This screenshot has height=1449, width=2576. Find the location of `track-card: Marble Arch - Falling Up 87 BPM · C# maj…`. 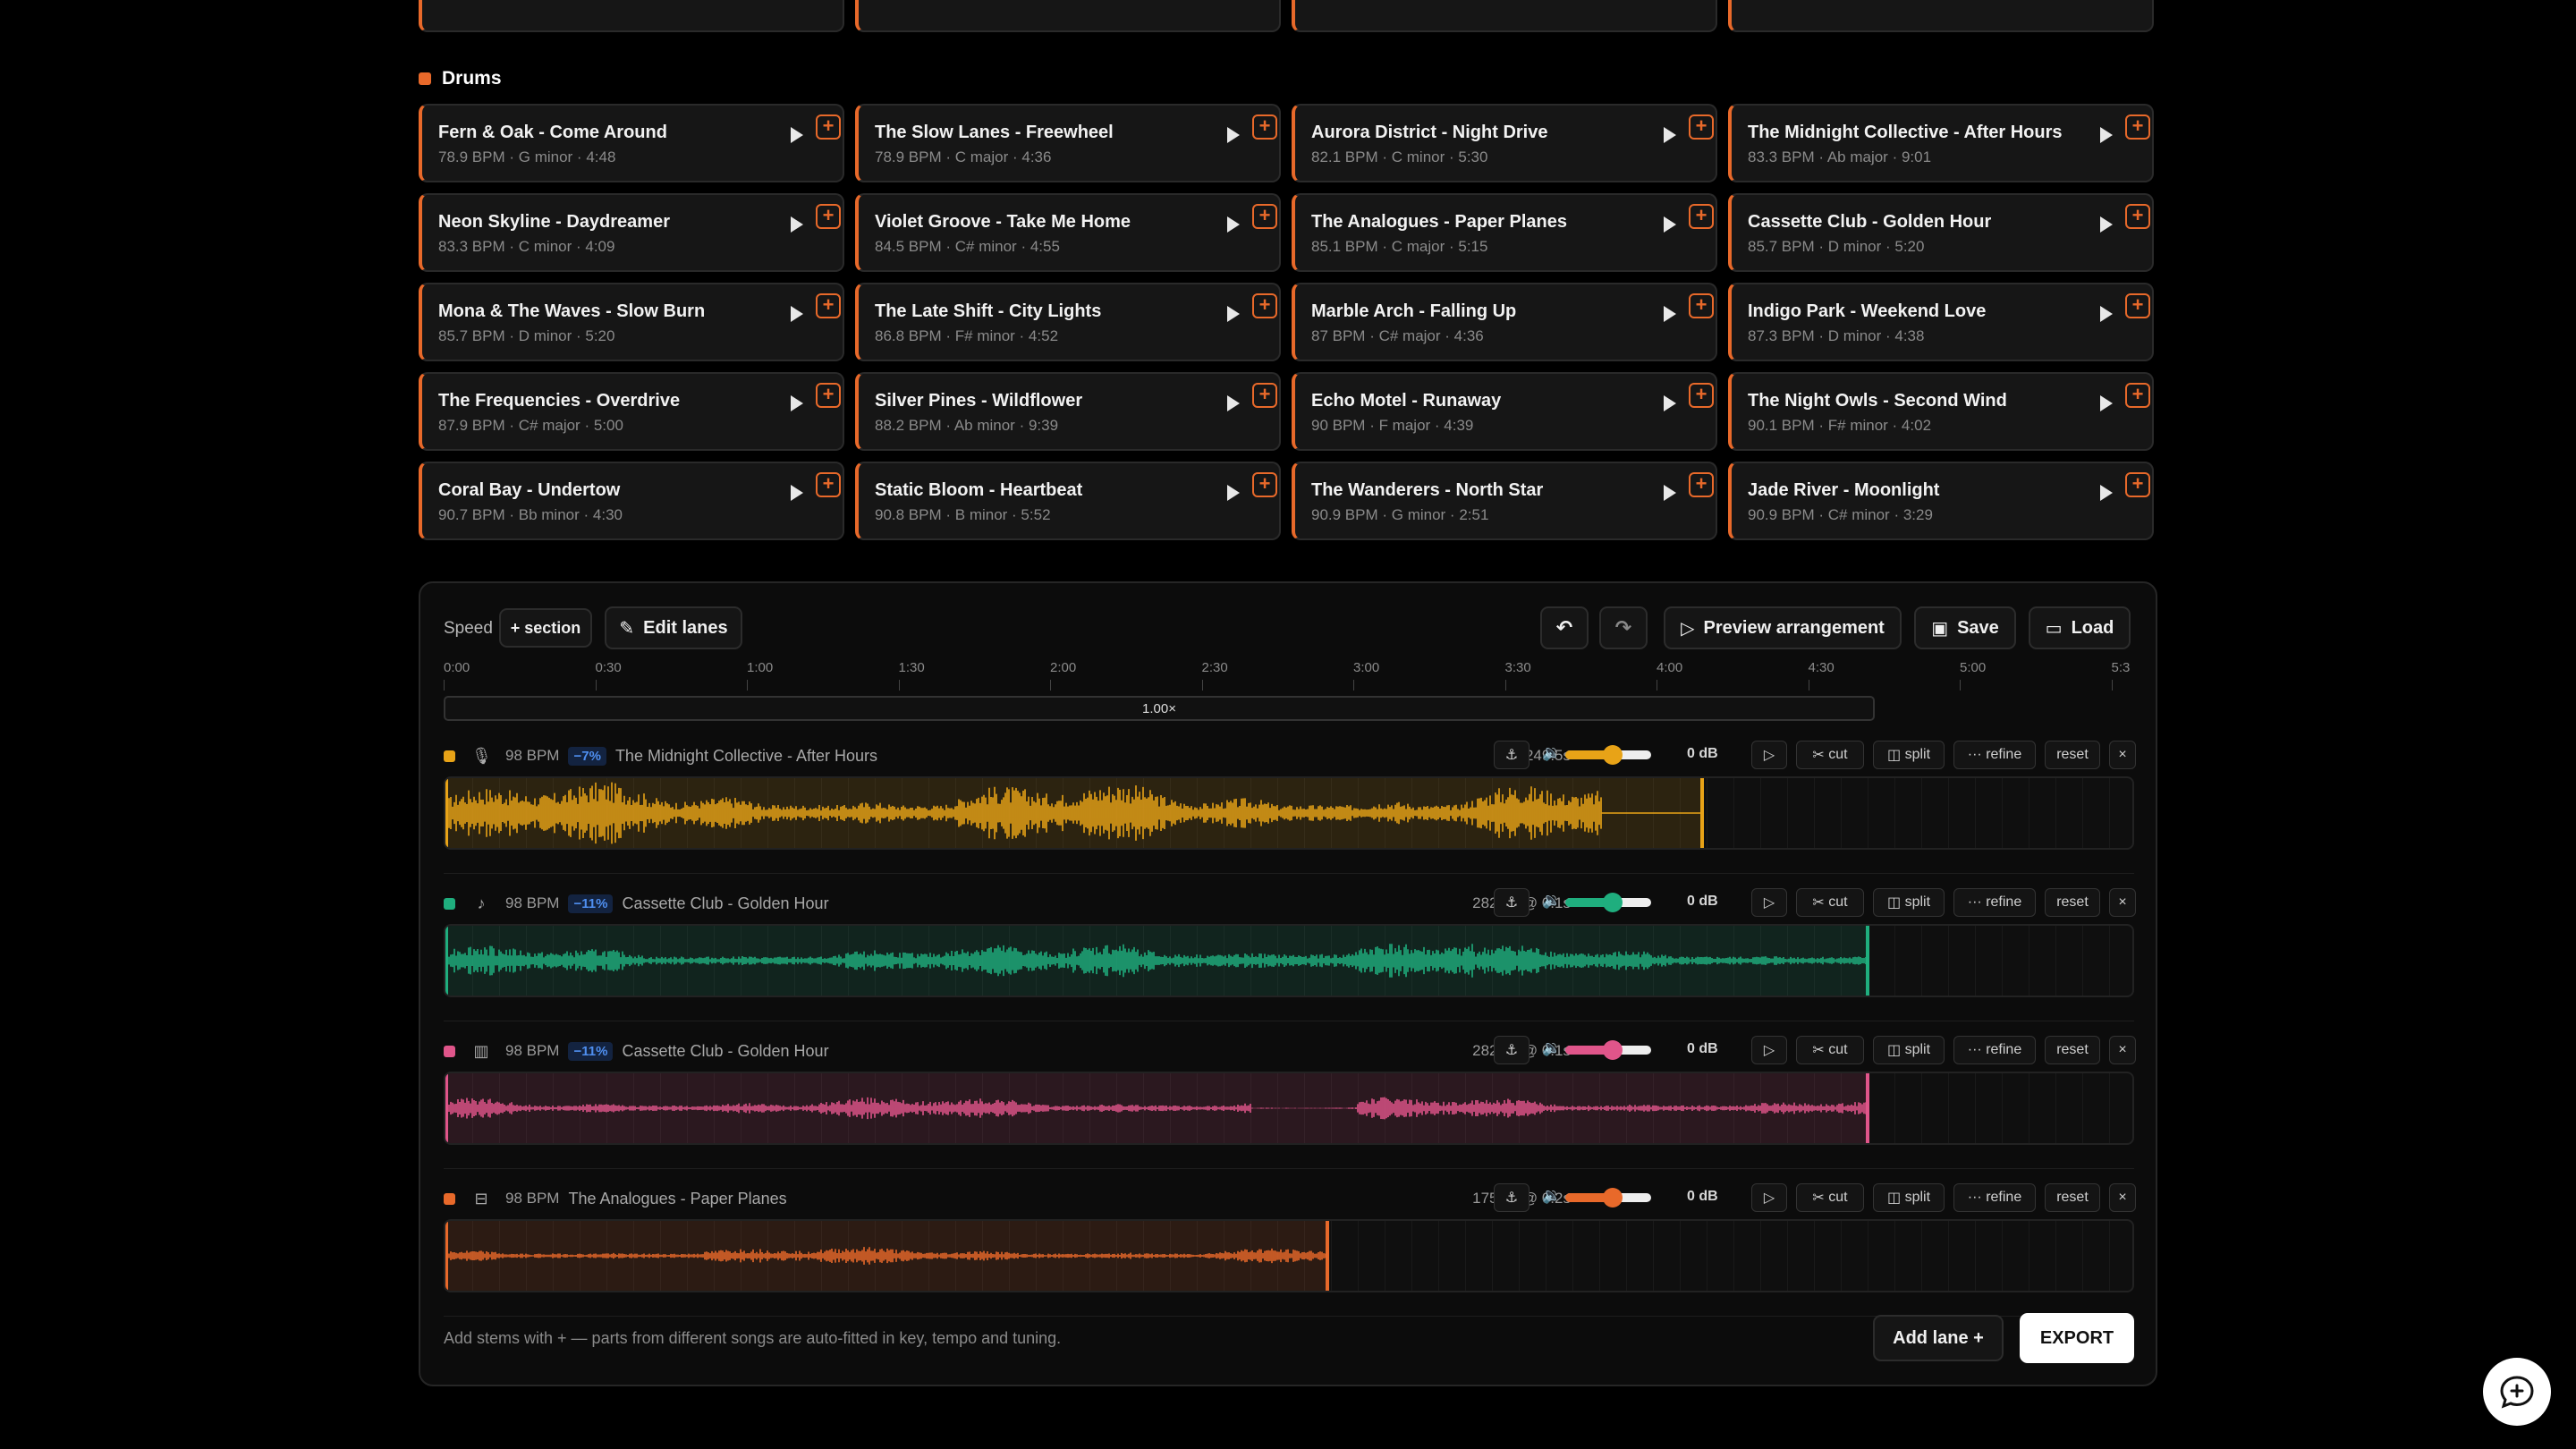

track-card: Marble Arch - Falling Up 87 BPM · C# maj… is located at coordinates (1504, 322).